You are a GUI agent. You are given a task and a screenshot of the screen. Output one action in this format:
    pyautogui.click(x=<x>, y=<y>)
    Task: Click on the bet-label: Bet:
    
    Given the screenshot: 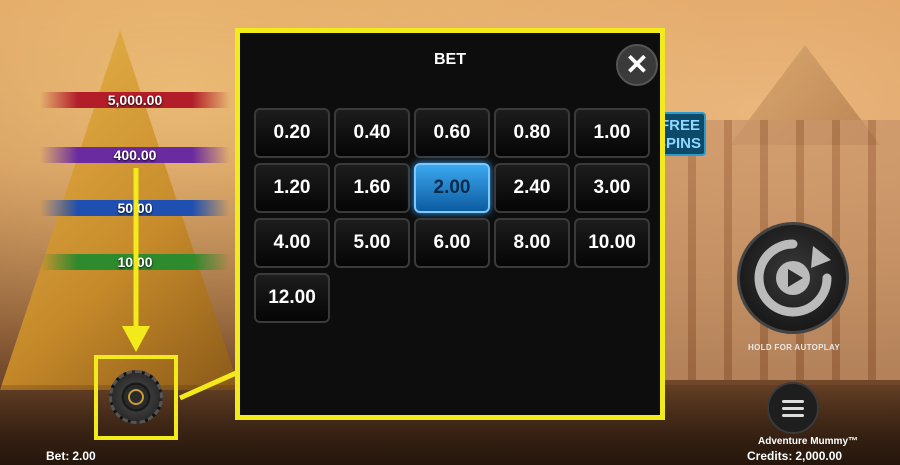 What is the action you would take?
    pyautogui.click(x=58, y=456)
    